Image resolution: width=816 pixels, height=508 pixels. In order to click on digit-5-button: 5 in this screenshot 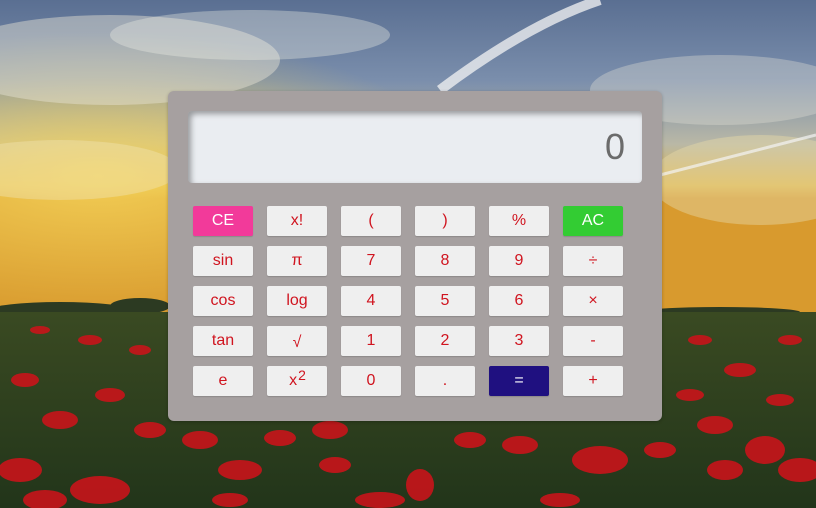, I will do `click(445, 301)`.